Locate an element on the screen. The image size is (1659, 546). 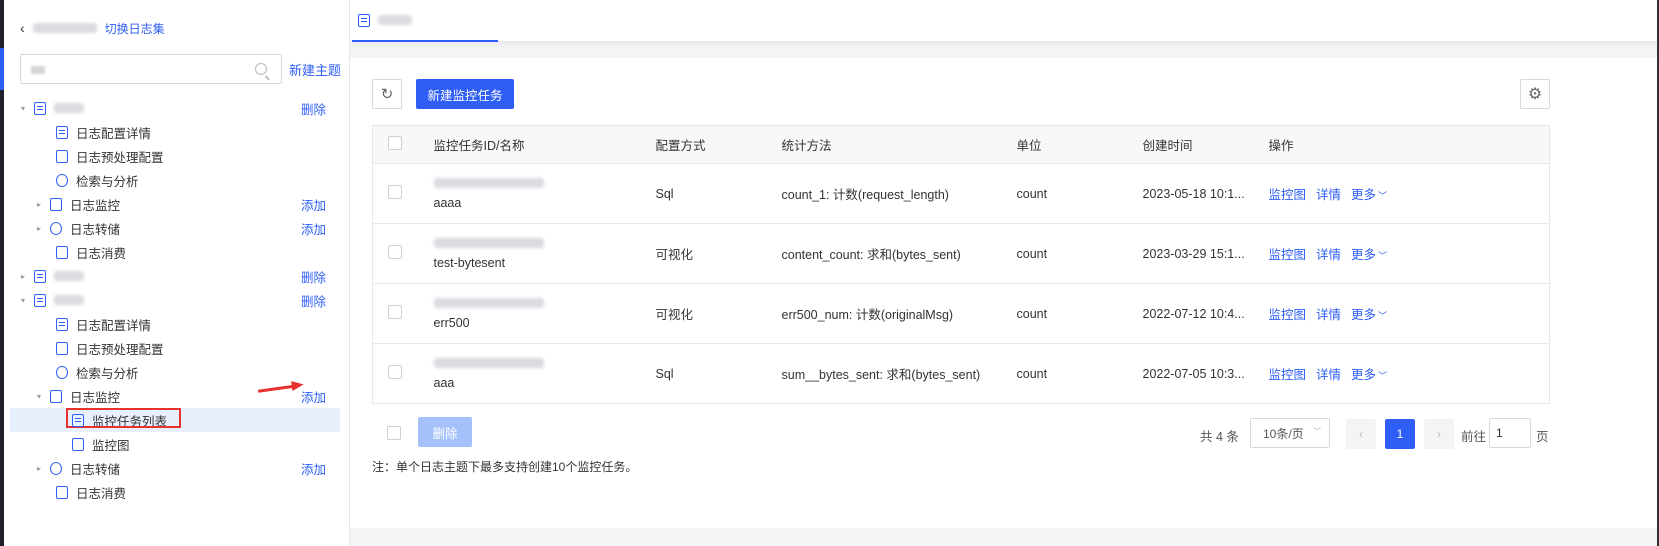
tree-topic-2: ▸ 删除 is located at coordinates (175, 276).